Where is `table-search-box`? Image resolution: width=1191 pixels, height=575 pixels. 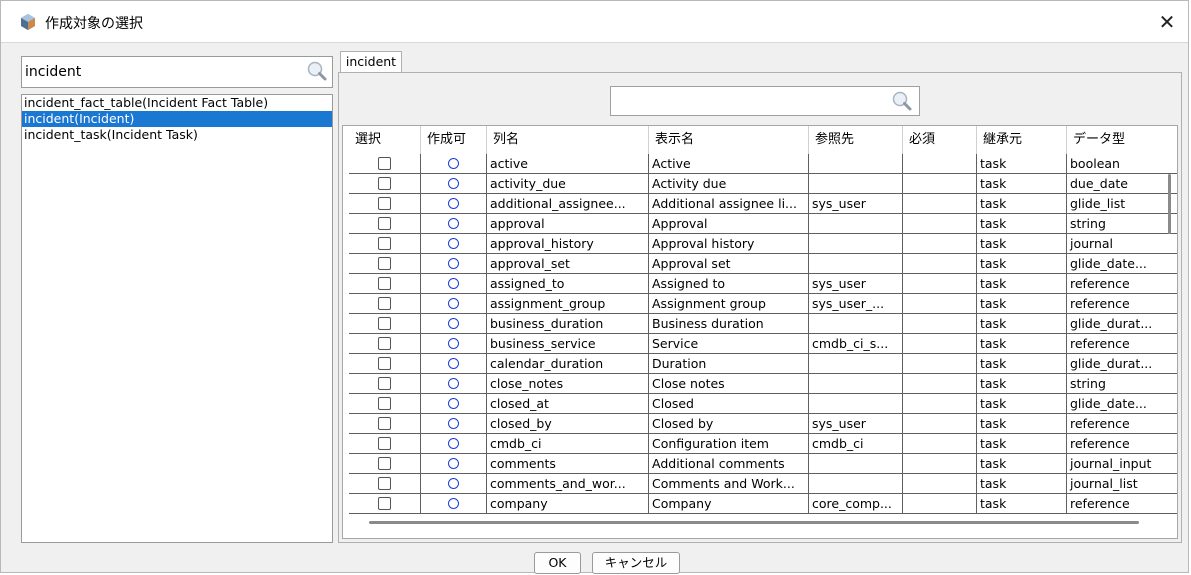 table-search-box is located at coordinates (177, 72).